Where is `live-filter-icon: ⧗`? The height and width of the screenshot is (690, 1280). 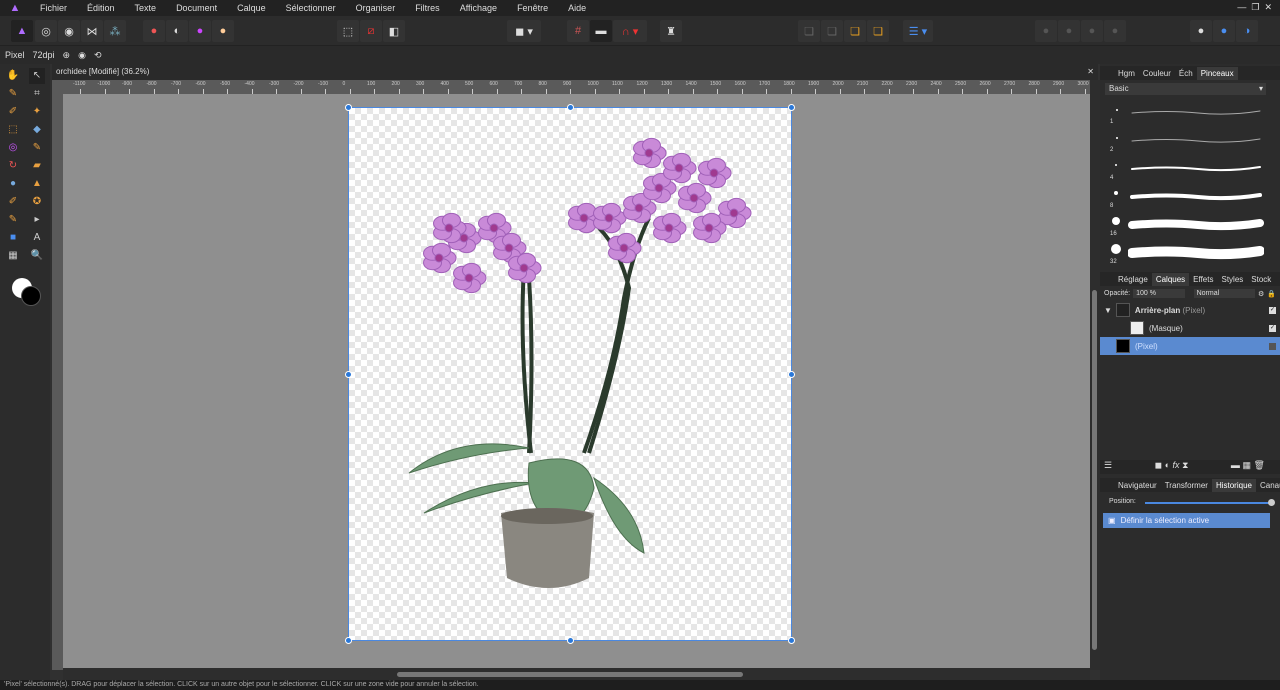
live-filter-icon: ⧗ is located at coordinates (1185, 465).